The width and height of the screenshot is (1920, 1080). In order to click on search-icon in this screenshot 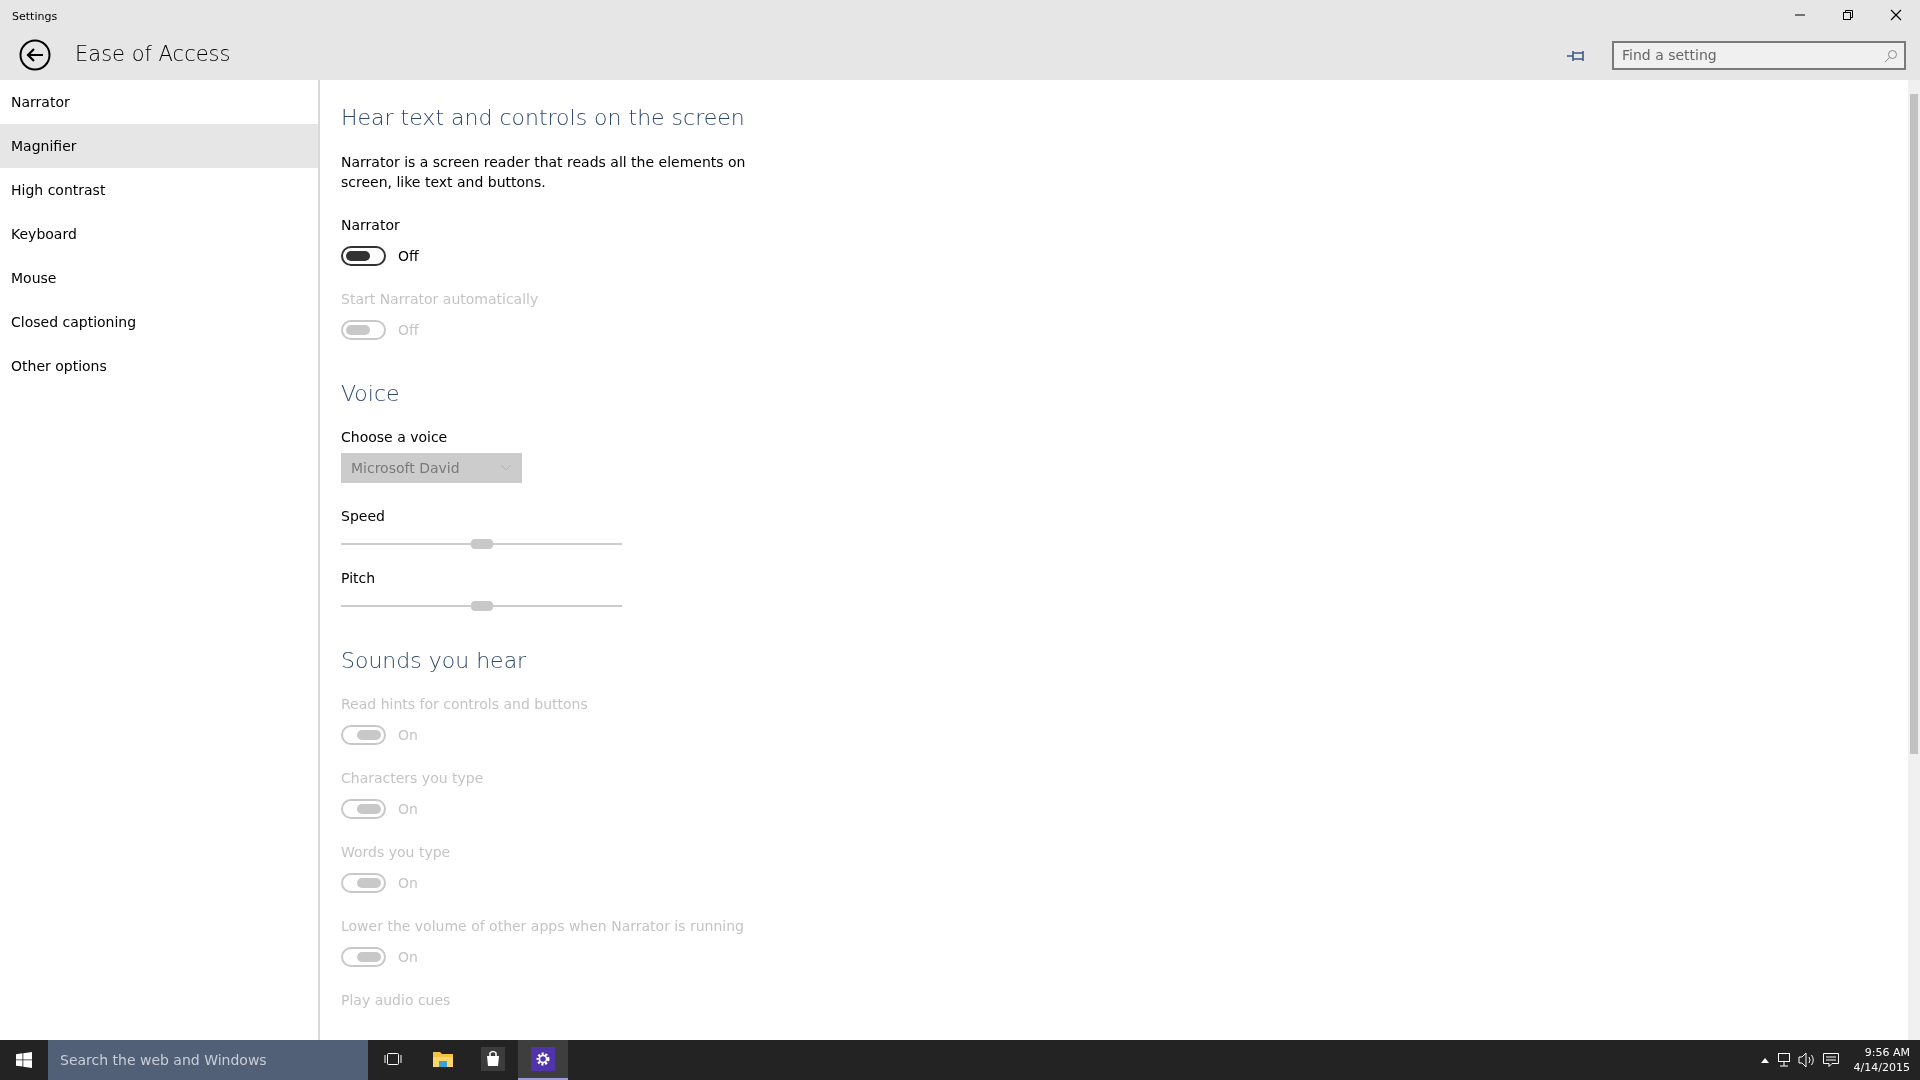, I will do `click(1891, 55)`.